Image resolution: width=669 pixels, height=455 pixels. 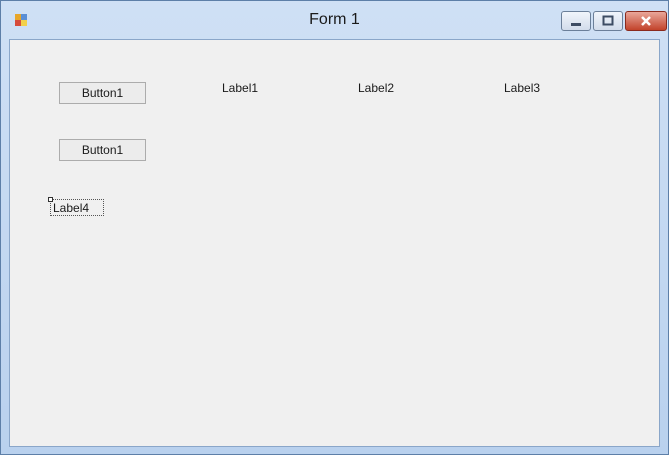 I want to click on maximize-button, so click(x=608, y=21).